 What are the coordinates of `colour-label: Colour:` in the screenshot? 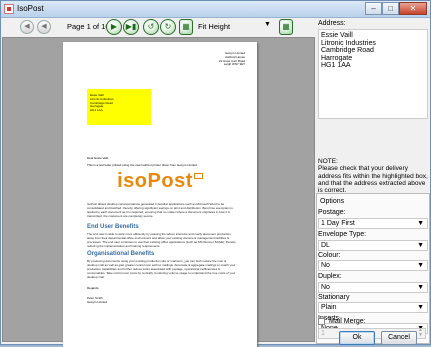 It's located at (329, 255).